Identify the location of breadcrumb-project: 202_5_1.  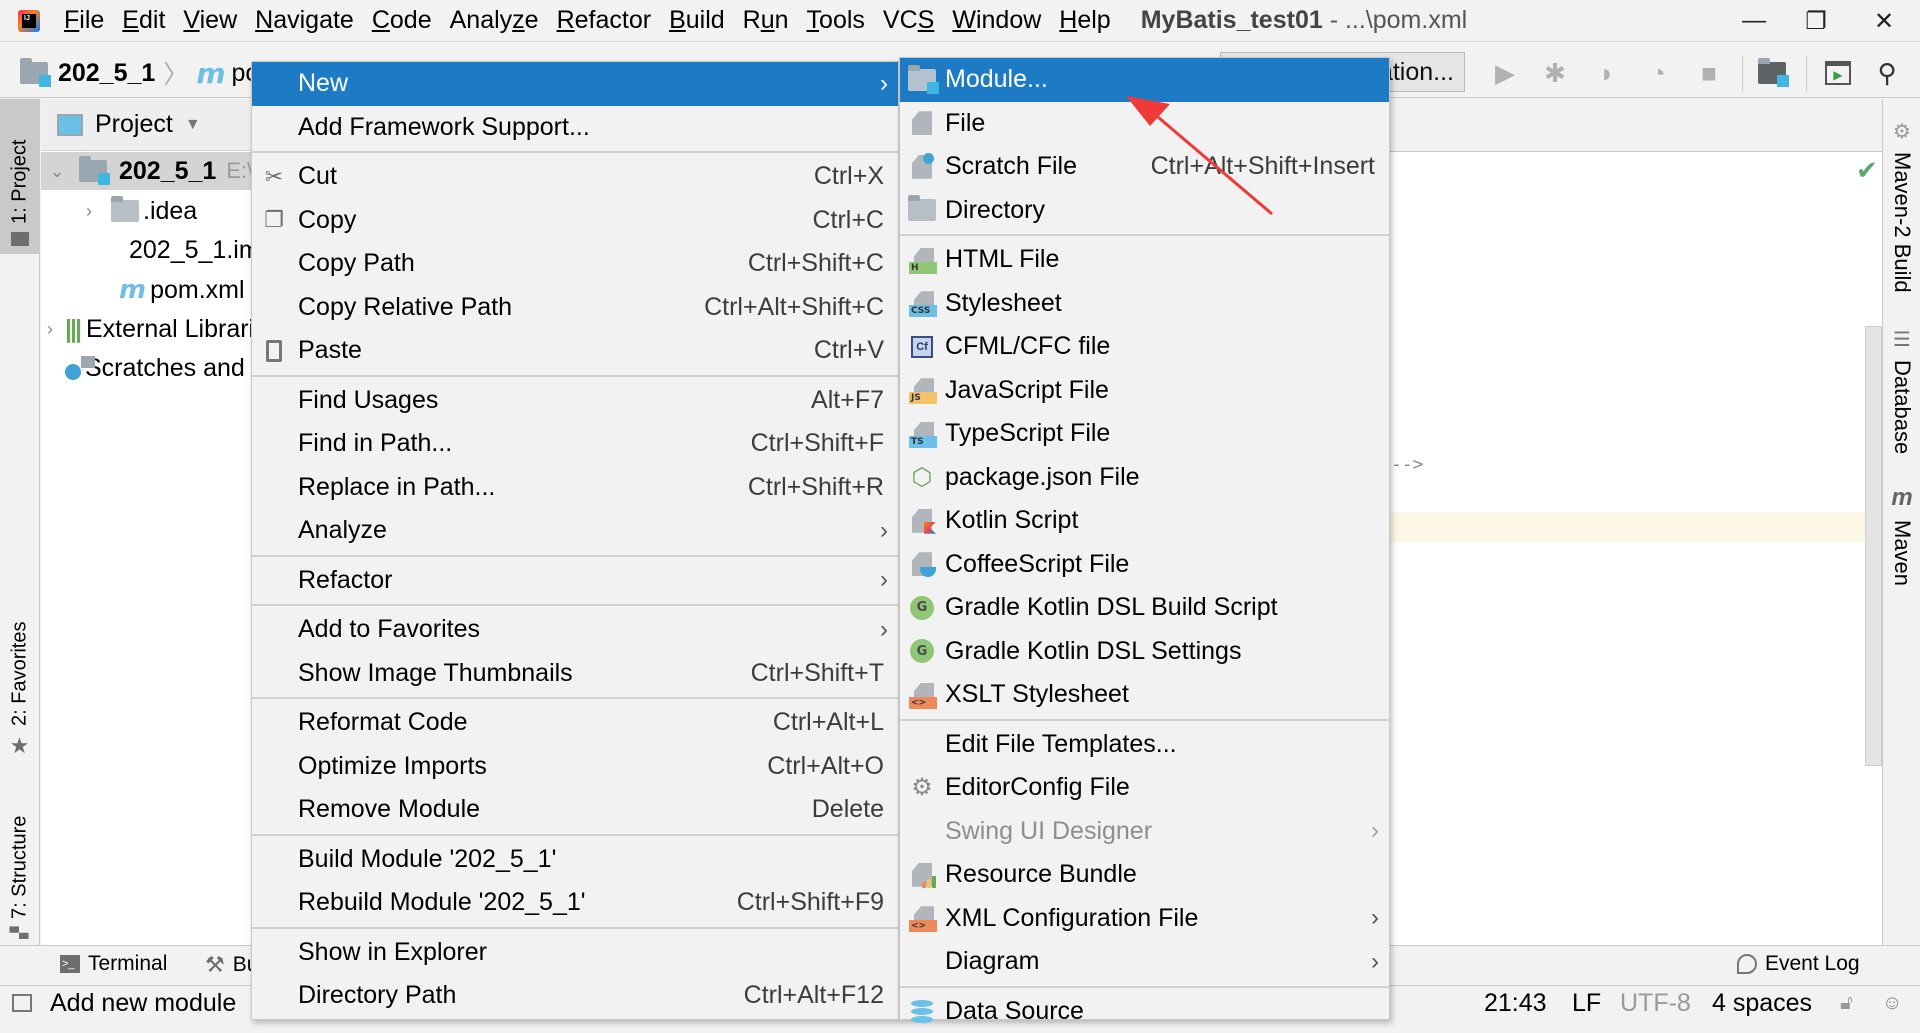
(106, 73).